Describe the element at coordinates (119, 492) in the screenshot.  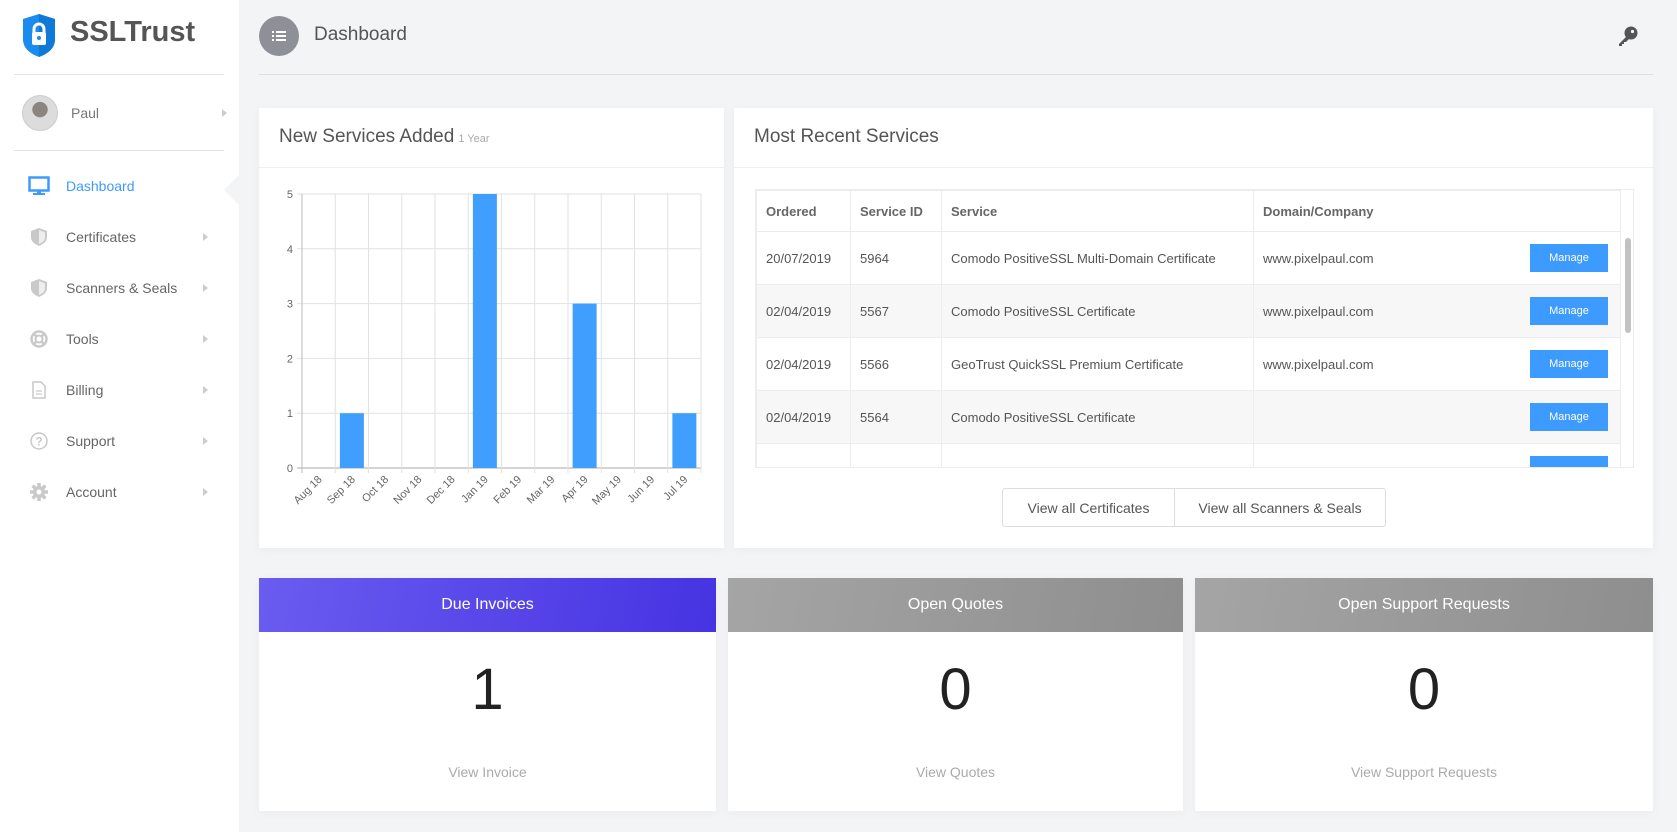
I see `sidebar-item-account: Account` at that location.